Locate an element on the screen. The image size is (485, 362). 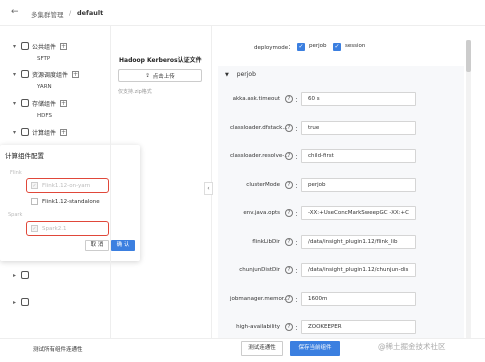
config-label: chunjunDistDir is located at coordinates (259, 270).